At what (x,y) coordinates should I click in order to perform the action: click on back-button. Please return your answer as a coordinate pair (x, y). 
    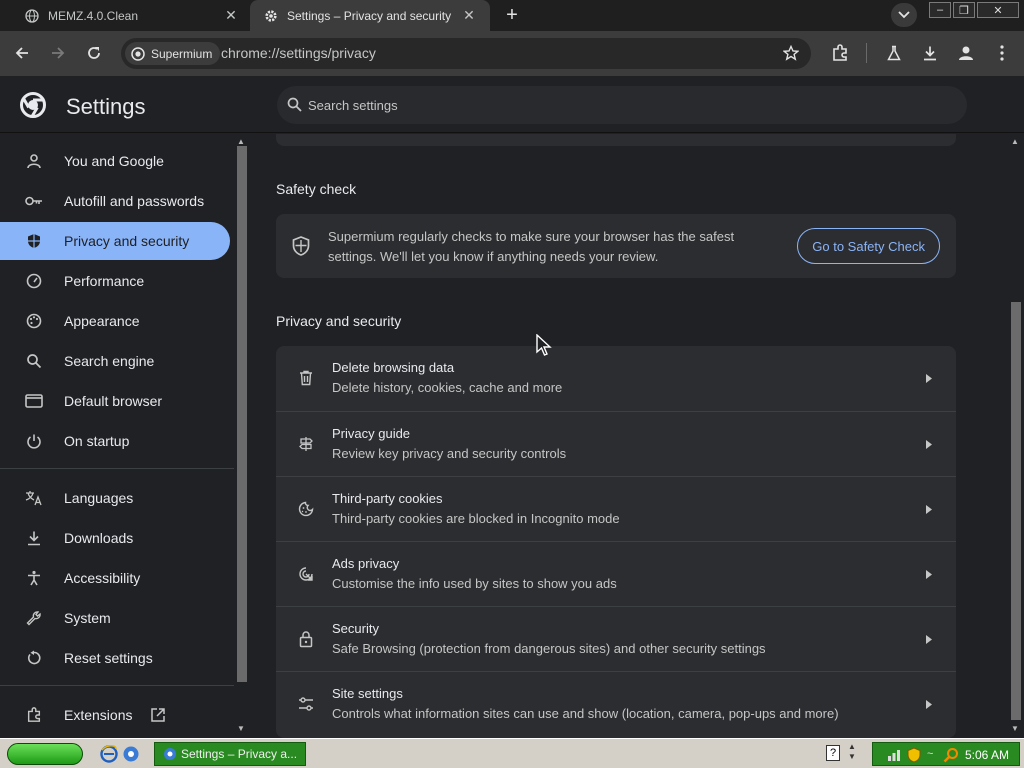
    Looking at the image, I should click on (22, 53).